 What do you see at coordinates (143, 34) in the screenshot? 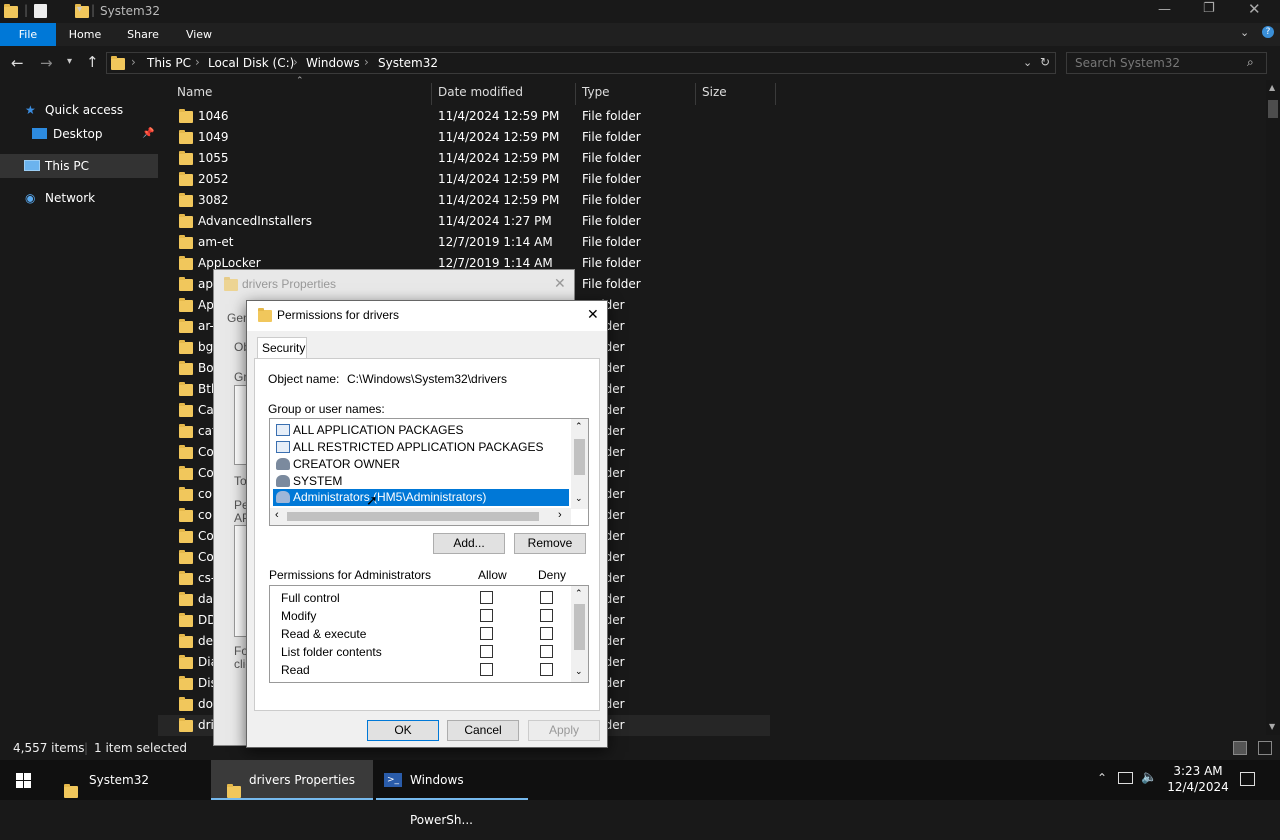
I see `tab-share: Share` at bounding box center [143, 34].